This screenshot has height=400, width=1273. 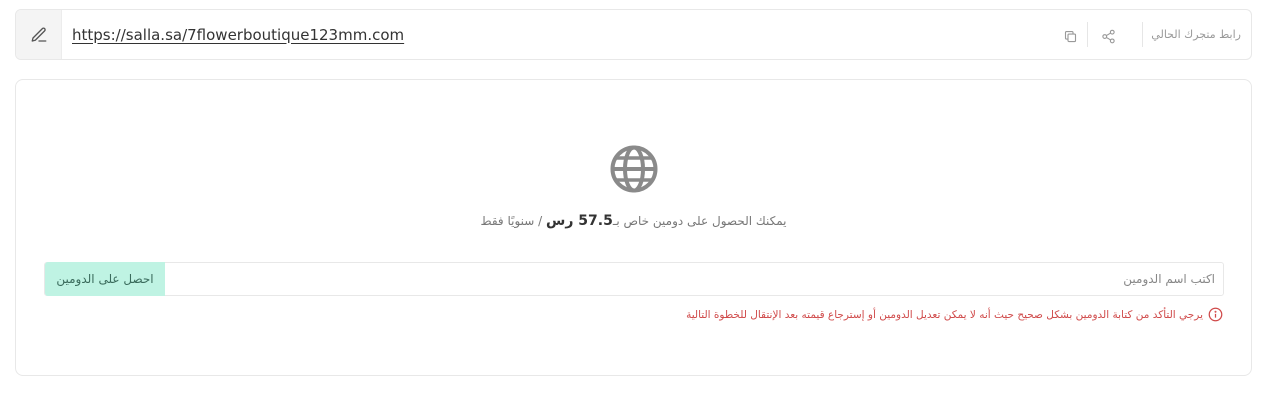 What do you see at coordinates (513, 221) in the screenshot?
I see `offer-suffix: / سنويًا فقط` at bounding box center [513, 221].